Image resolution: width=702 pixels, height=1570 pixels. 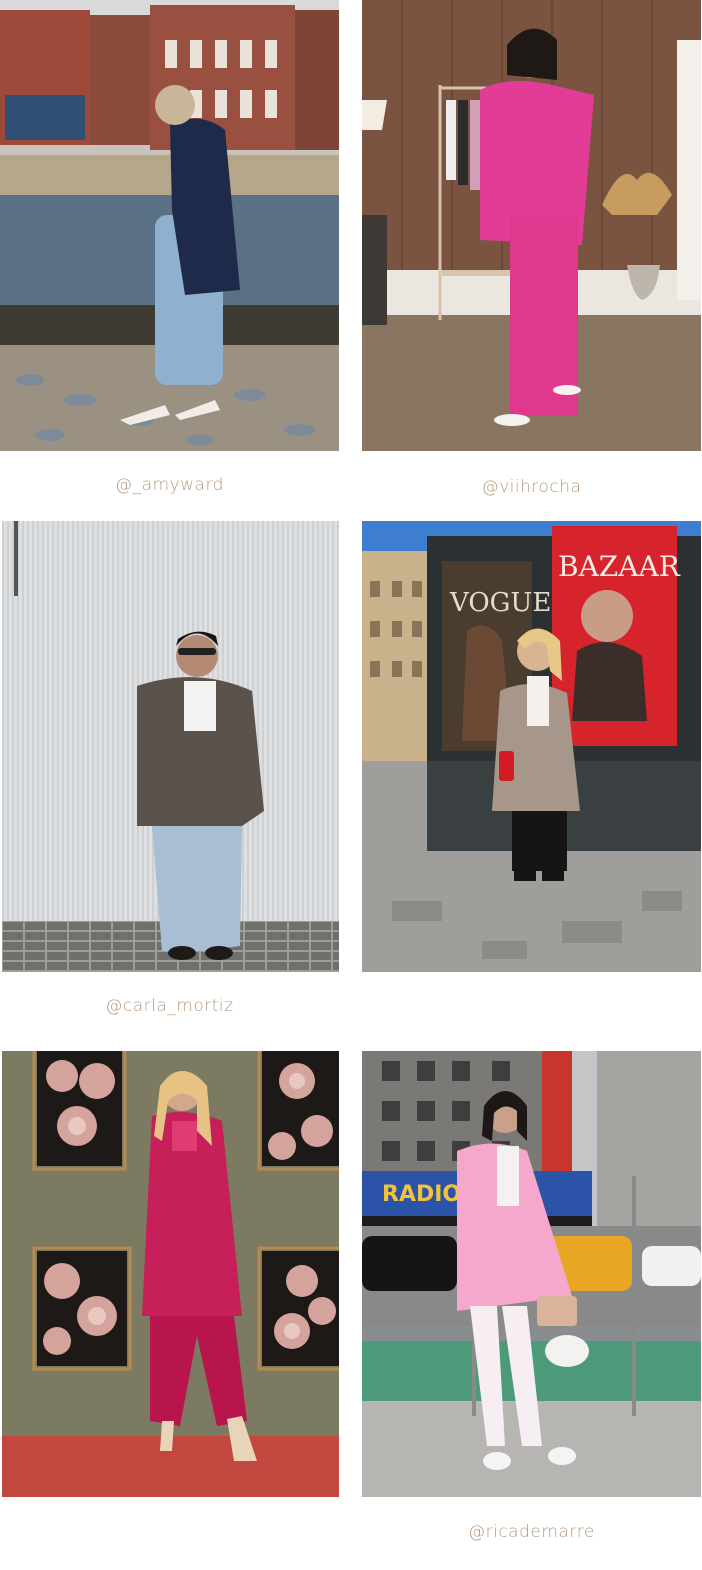 What do you see at coordinates (500, 603) in the screenshot?
I see `vogue-sign-text: VOGUE` at bounding box center [500, 603].